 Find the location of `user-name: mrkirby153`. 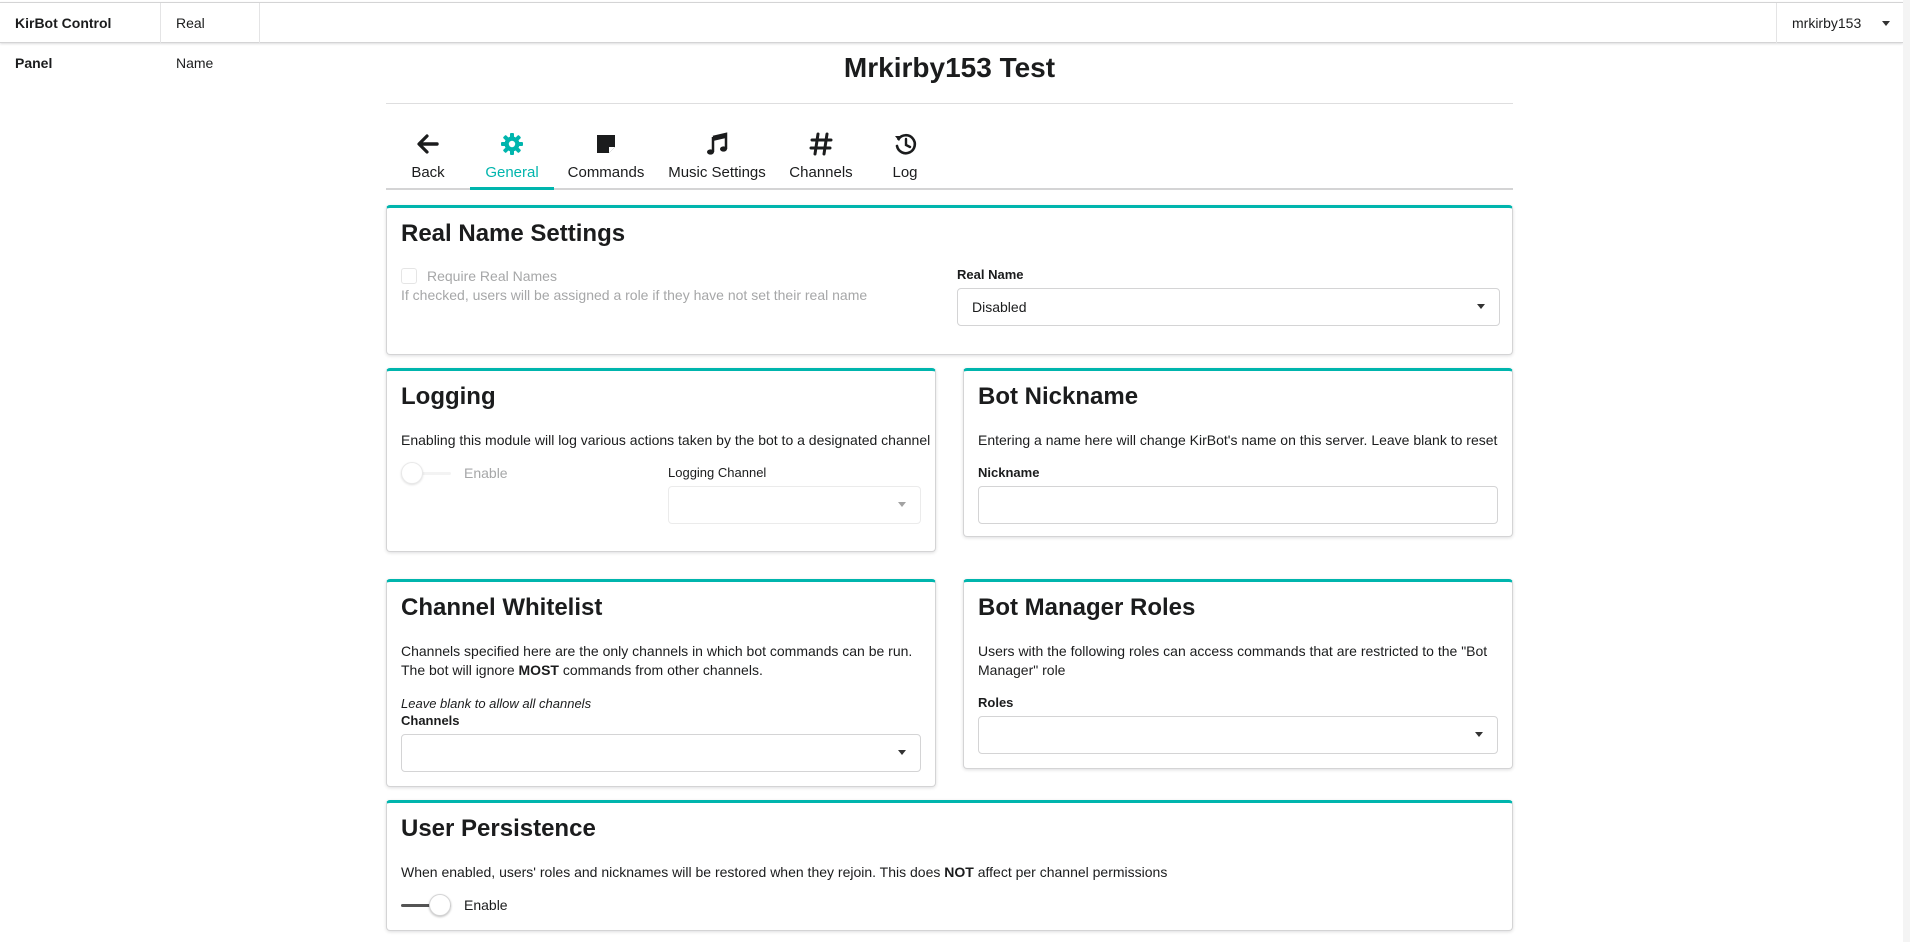

user-name: mrkirby153 is located at coordinates (1827, 23).